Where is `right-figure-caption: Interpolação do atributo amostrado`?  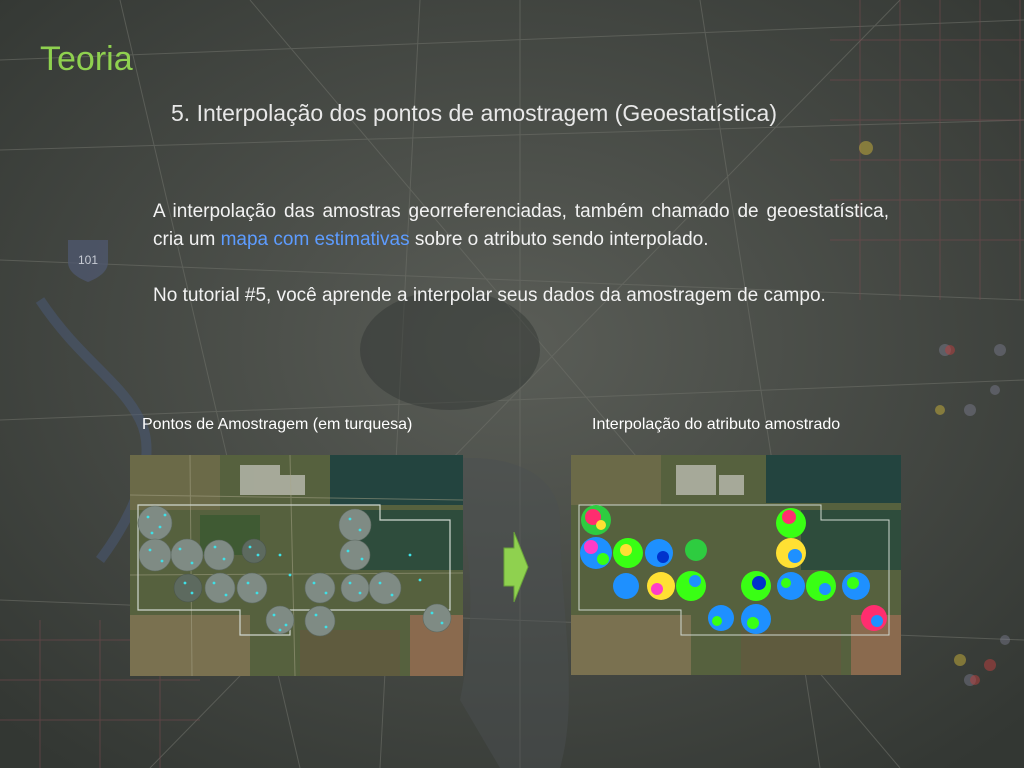
right-figure-caption: Interpolação do atributo amostrado is located at coordinates (716, 424).